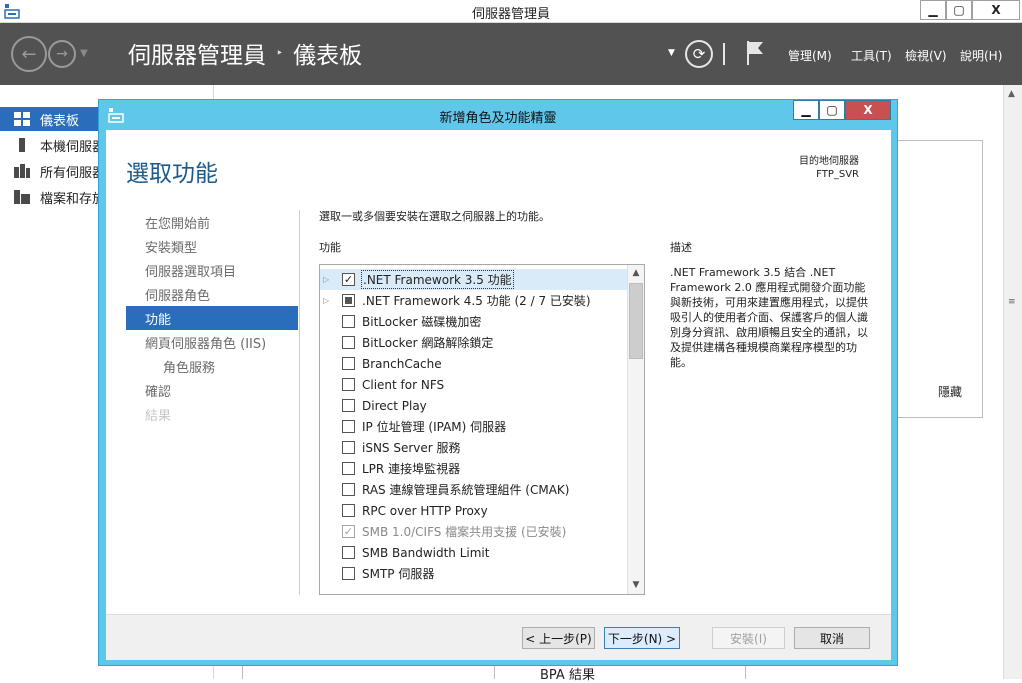  I want to click on history-dropdown-icon: ▼, so click(84, 53).